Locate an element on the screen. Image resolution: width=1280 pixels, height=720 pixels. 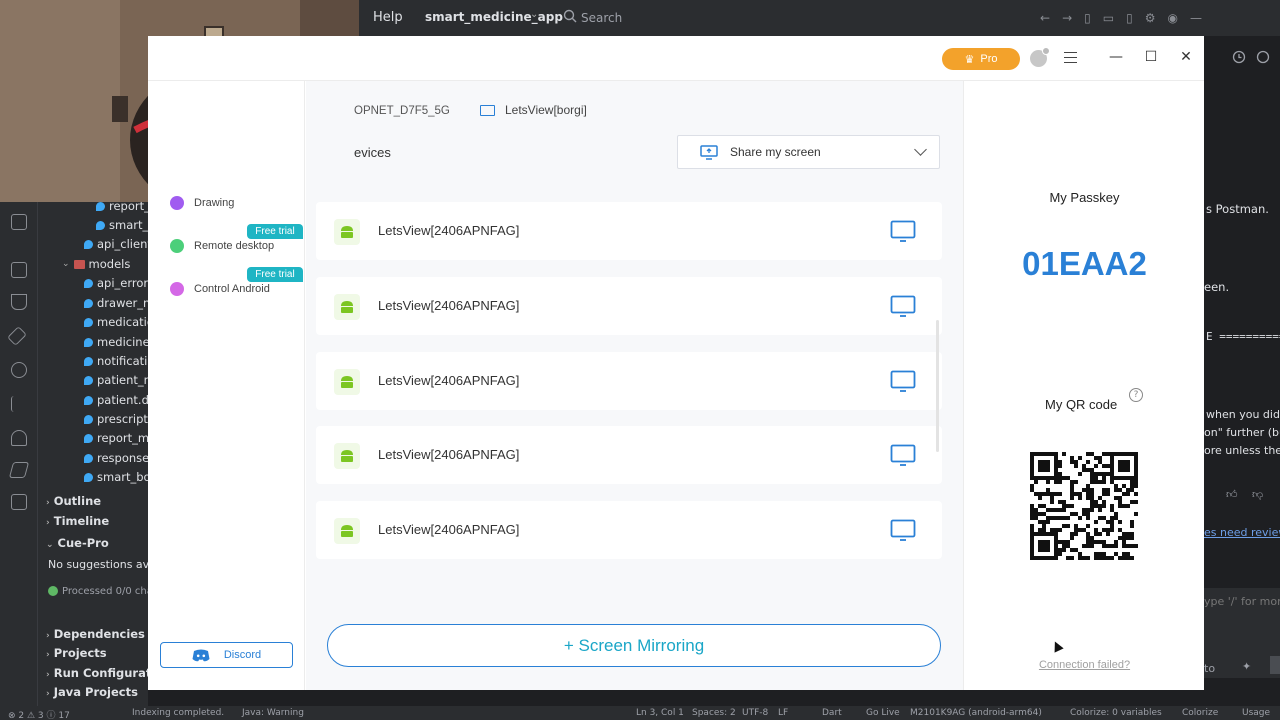
passkey-code: 01EAA2 is located at coordinates (1084, 263).